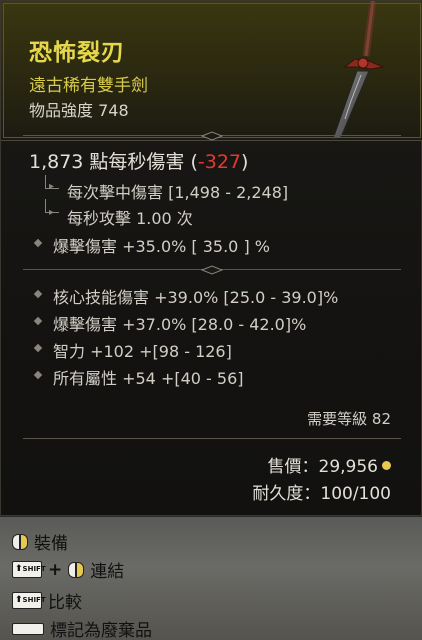 This screenshot has width=422, height=640. I want to click on gold-coin-icon, so click(386, 465).